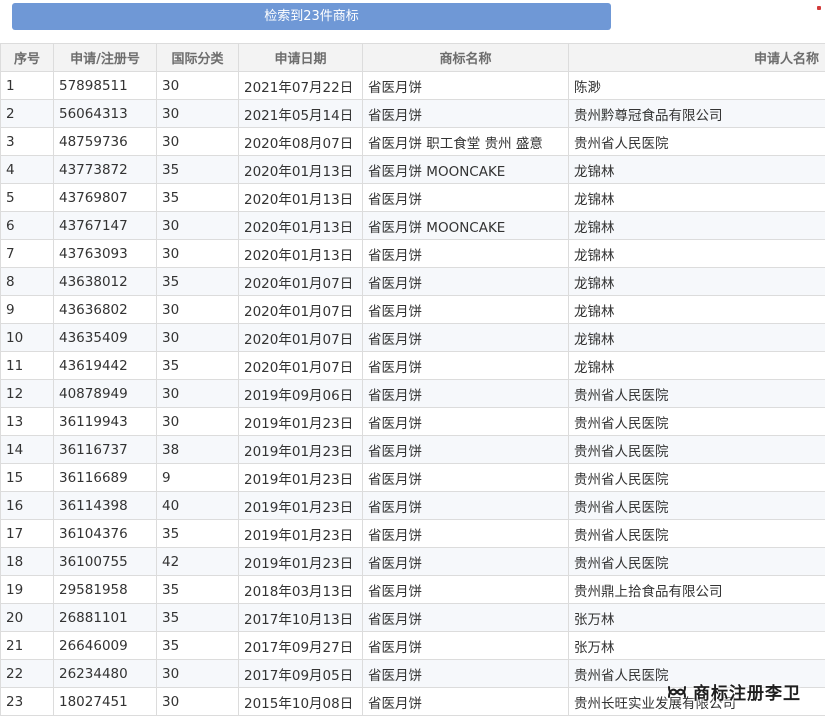 This screenshot has height=718, width=825. What do you see at coordinates (27, 225) in the screenshot?
I see `cell-seq: 6` at bounding box center [27, 225].